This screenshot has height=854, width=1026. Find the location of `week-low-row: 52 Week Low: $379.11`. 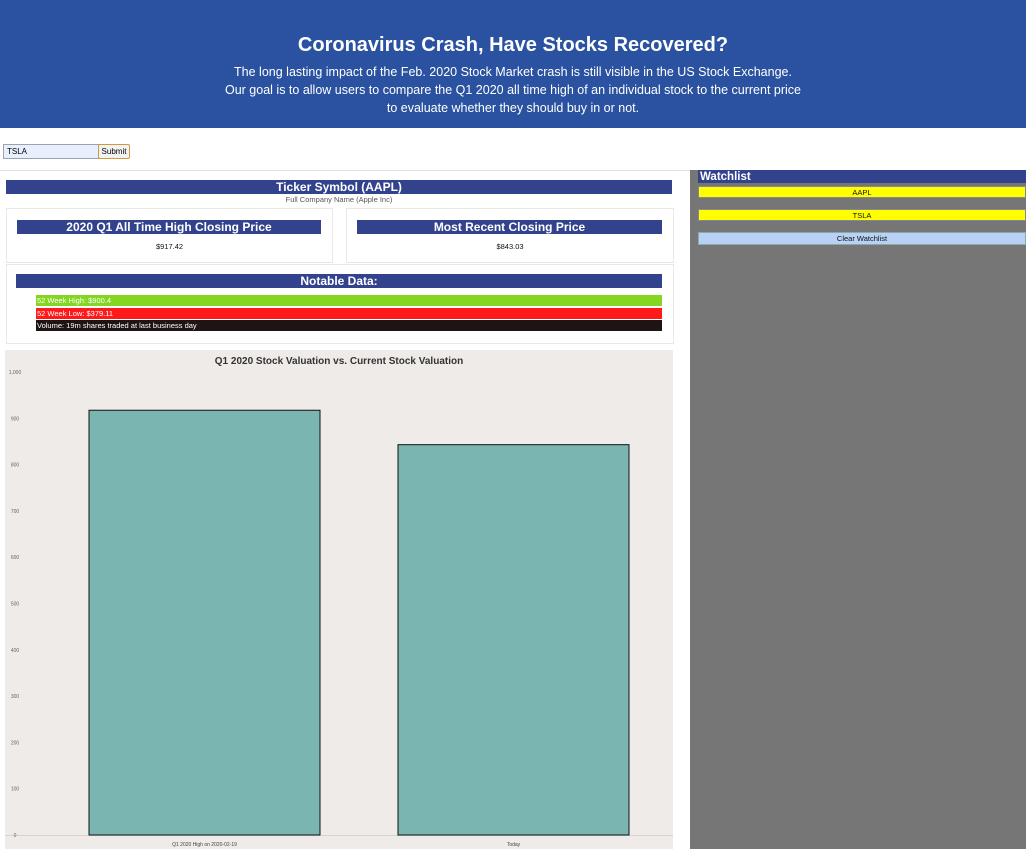

week-low-row: 52 Week Low: $379.11 is located at coordinates (349, 313).